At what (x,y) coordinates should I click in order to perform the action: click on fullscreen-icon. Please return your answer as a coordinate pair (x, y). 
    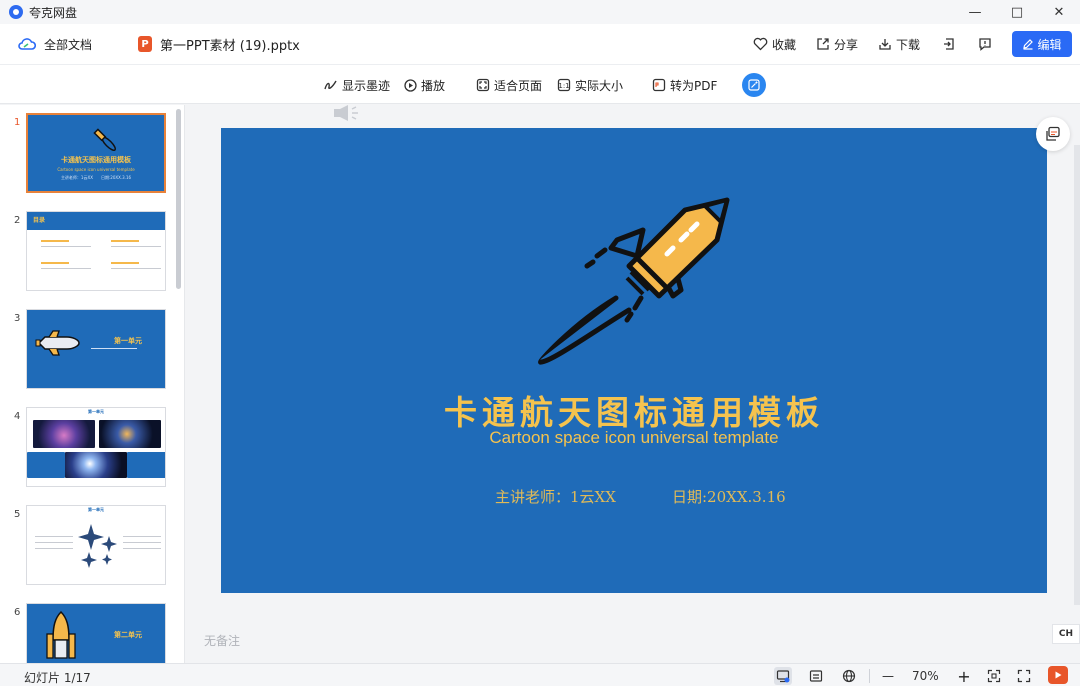
    Looking at the image, I should click on (1024, 676).